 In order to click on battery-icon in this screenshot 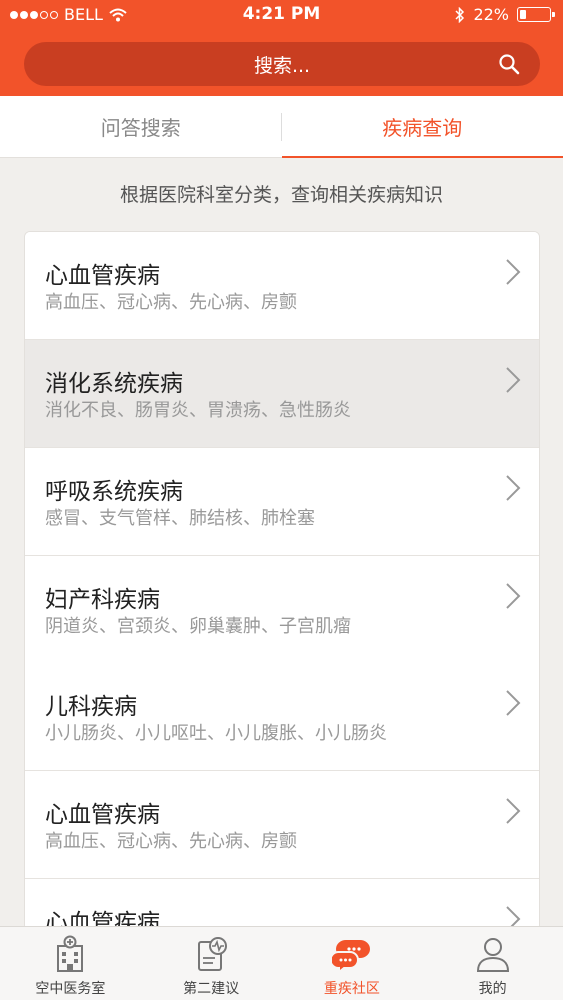, I will do `click(536, 14)`.